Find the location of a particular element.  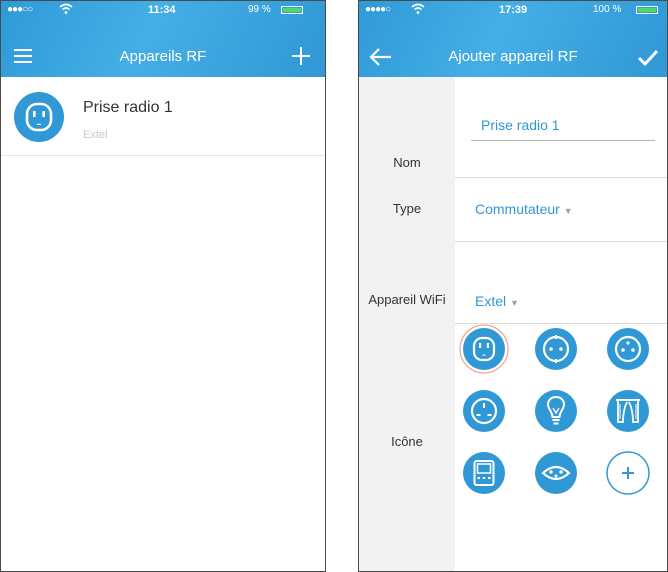

name-input: Prise radio 1 is located at coordinates (520, 125).